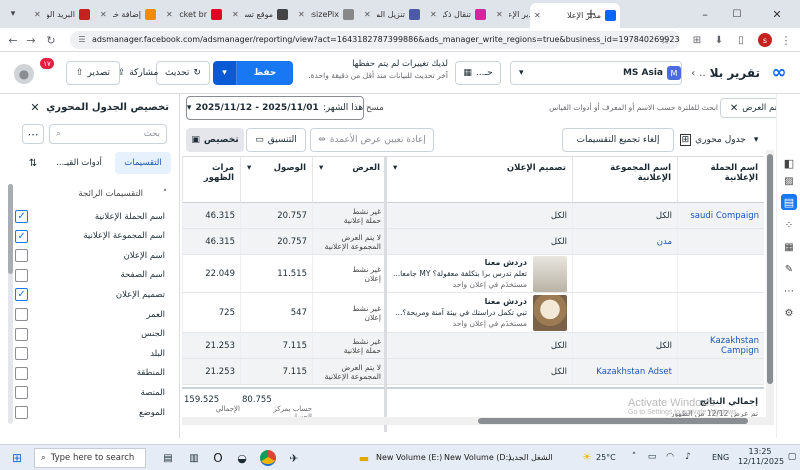 The image size is (800, 470). What do you see at coordinates (35, 107) in the screenshot?
I see `close-panel-icon: ✕` at bounding box center [35, 107].